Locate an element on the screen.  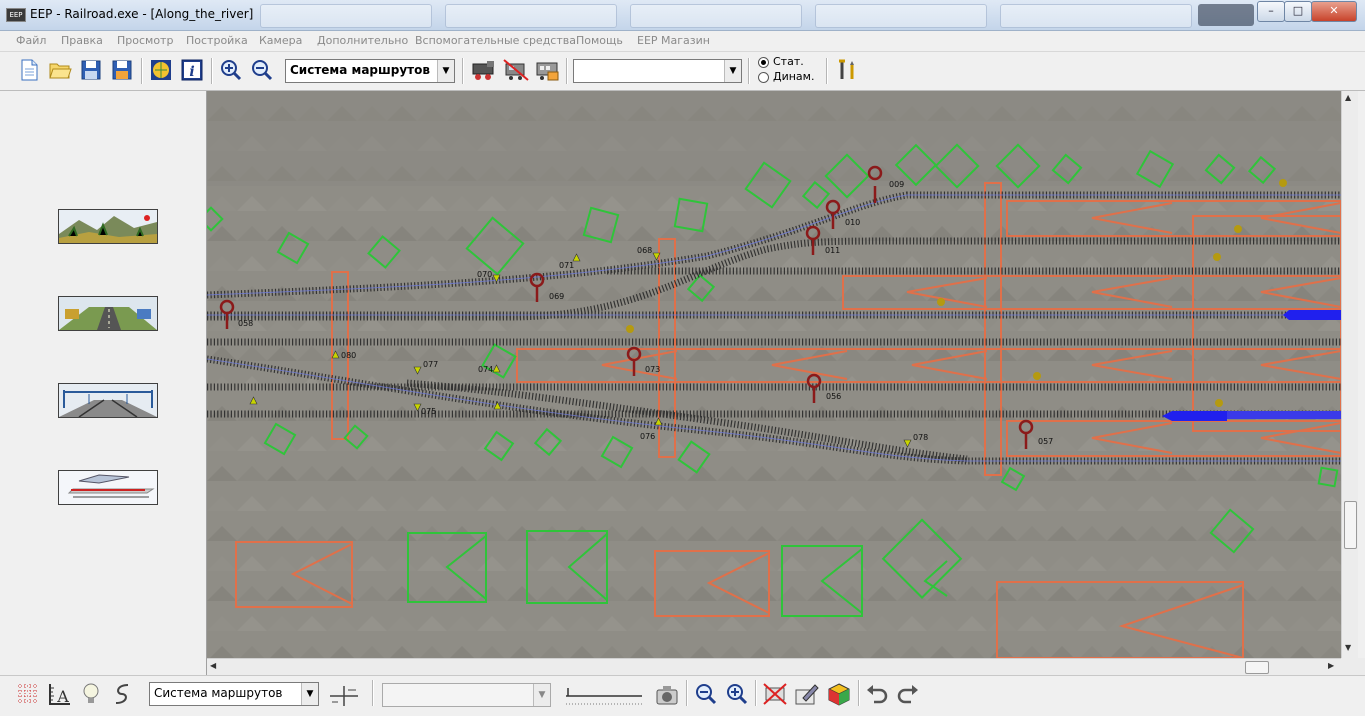
signal-label: 010 is located at coordinates (852, 222).